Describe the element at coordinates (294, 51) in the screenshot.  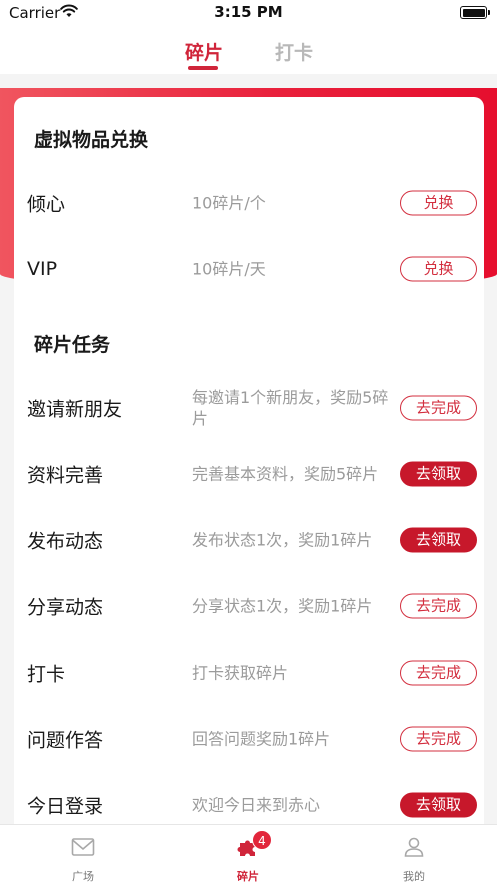
I see `tab-checkin: 打卡` at that location.